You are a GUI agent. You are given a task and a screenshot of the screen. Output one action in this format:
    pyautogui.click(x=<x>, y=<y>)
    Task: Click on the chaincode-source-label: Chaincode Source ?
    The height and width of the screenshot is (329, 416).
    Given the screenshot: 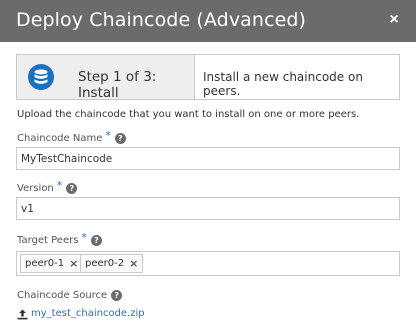 What is the action you would take?
    pyautogui.click(x=70, y=295)
    